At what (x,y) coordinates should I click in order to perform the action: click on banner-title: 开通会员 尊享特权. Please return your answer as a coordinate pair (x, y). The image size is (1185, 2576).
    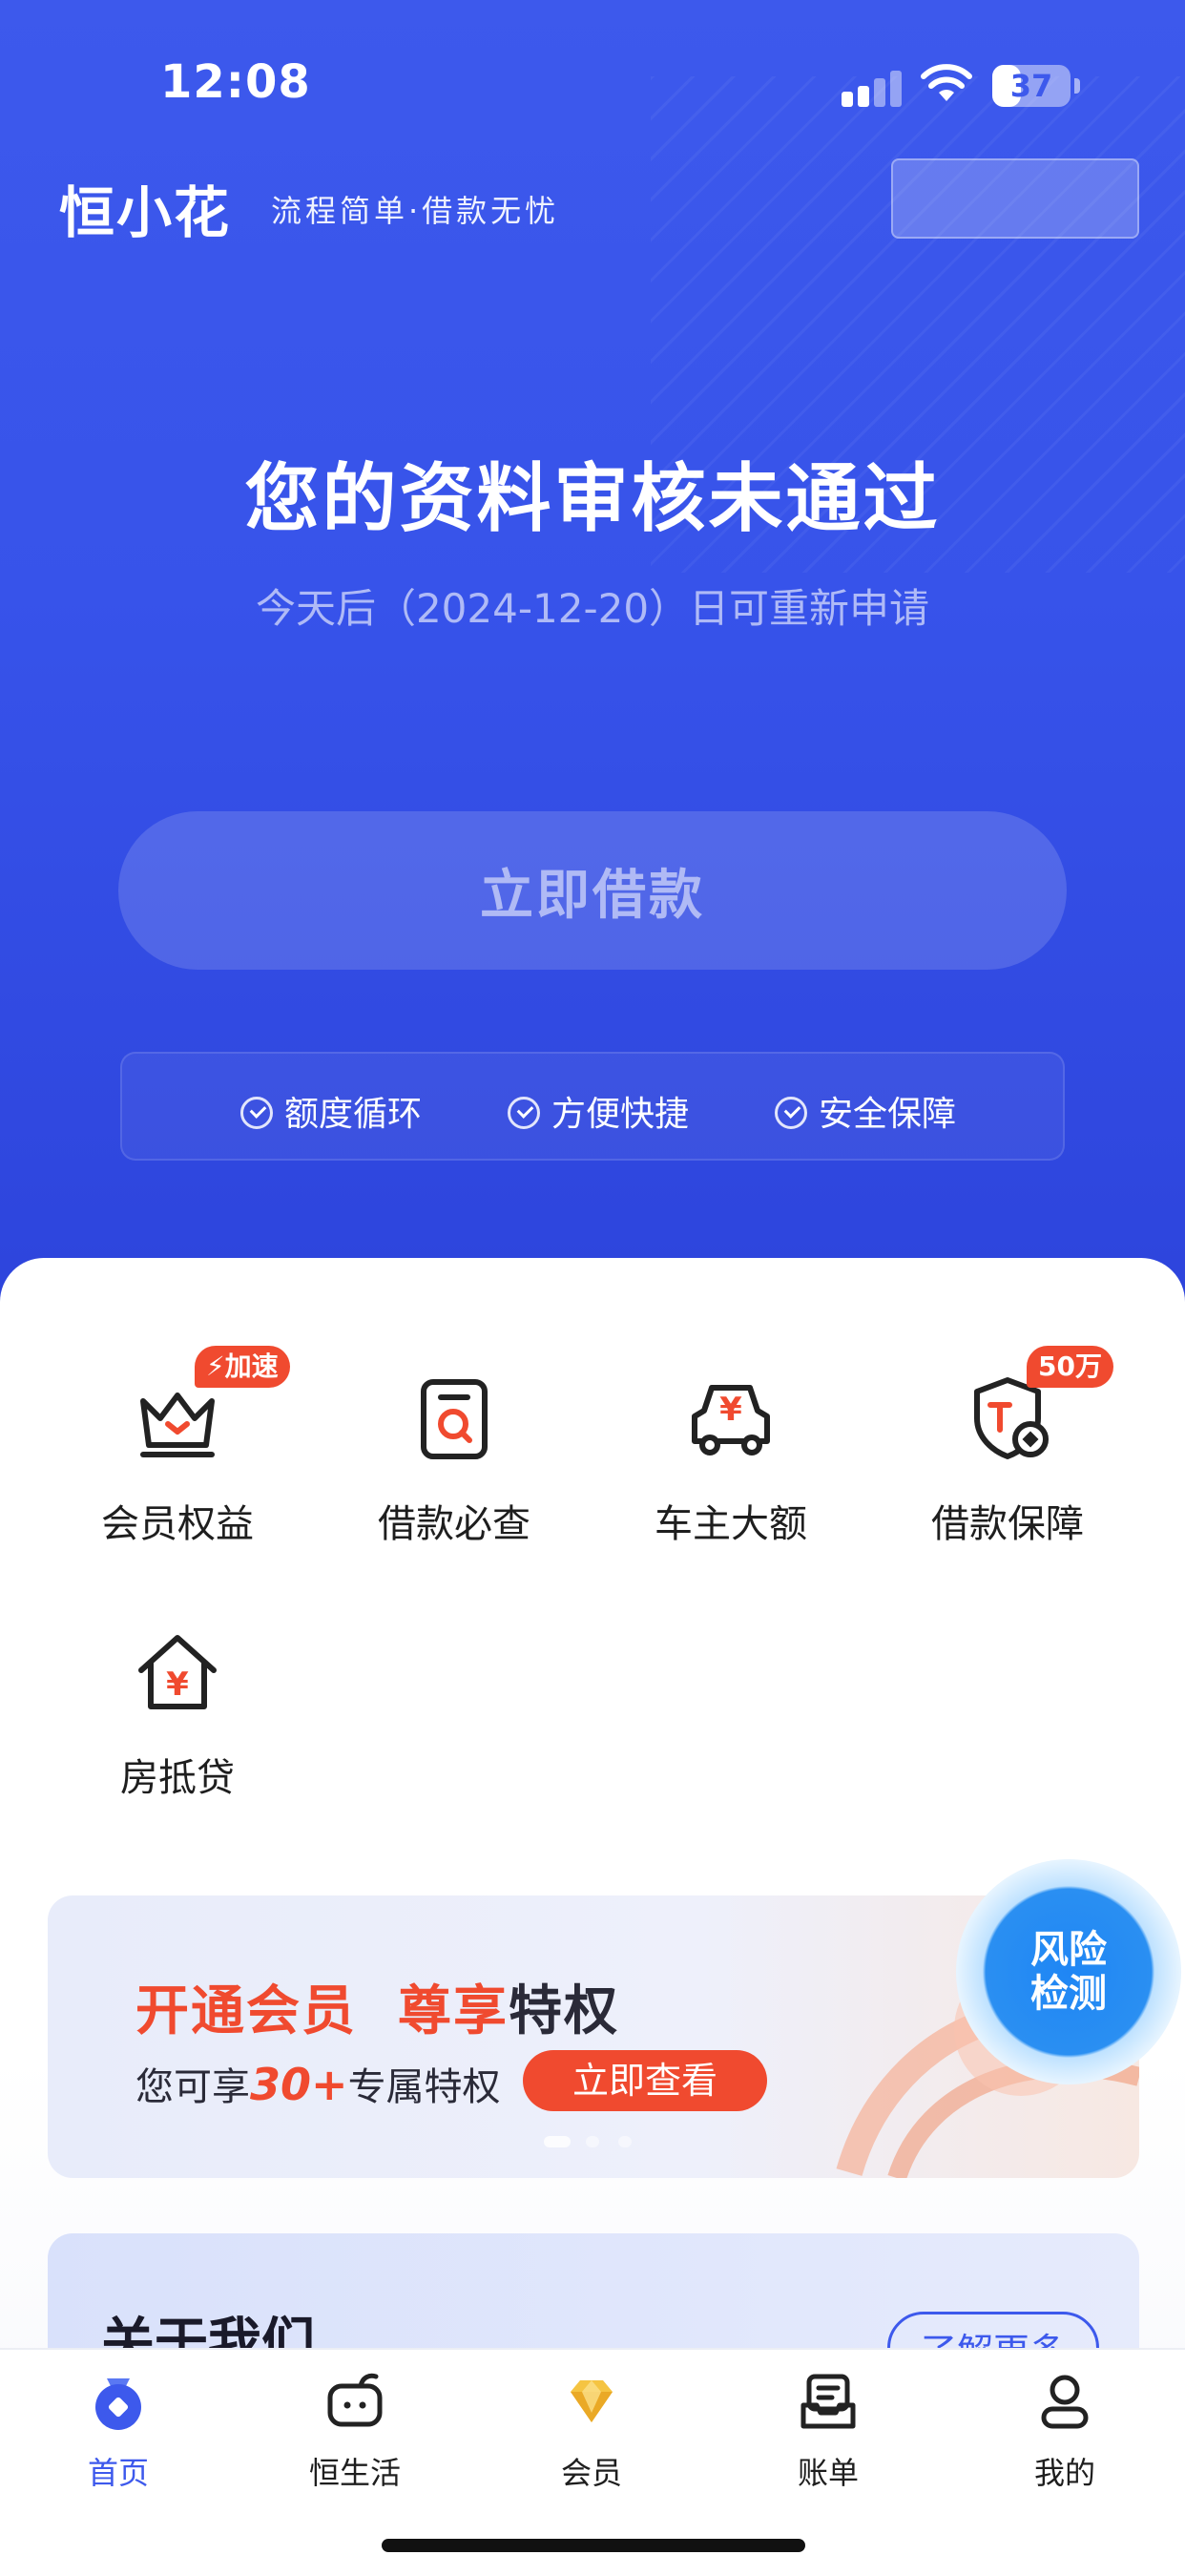
    Looking at the image, I should click on (377, 2006).